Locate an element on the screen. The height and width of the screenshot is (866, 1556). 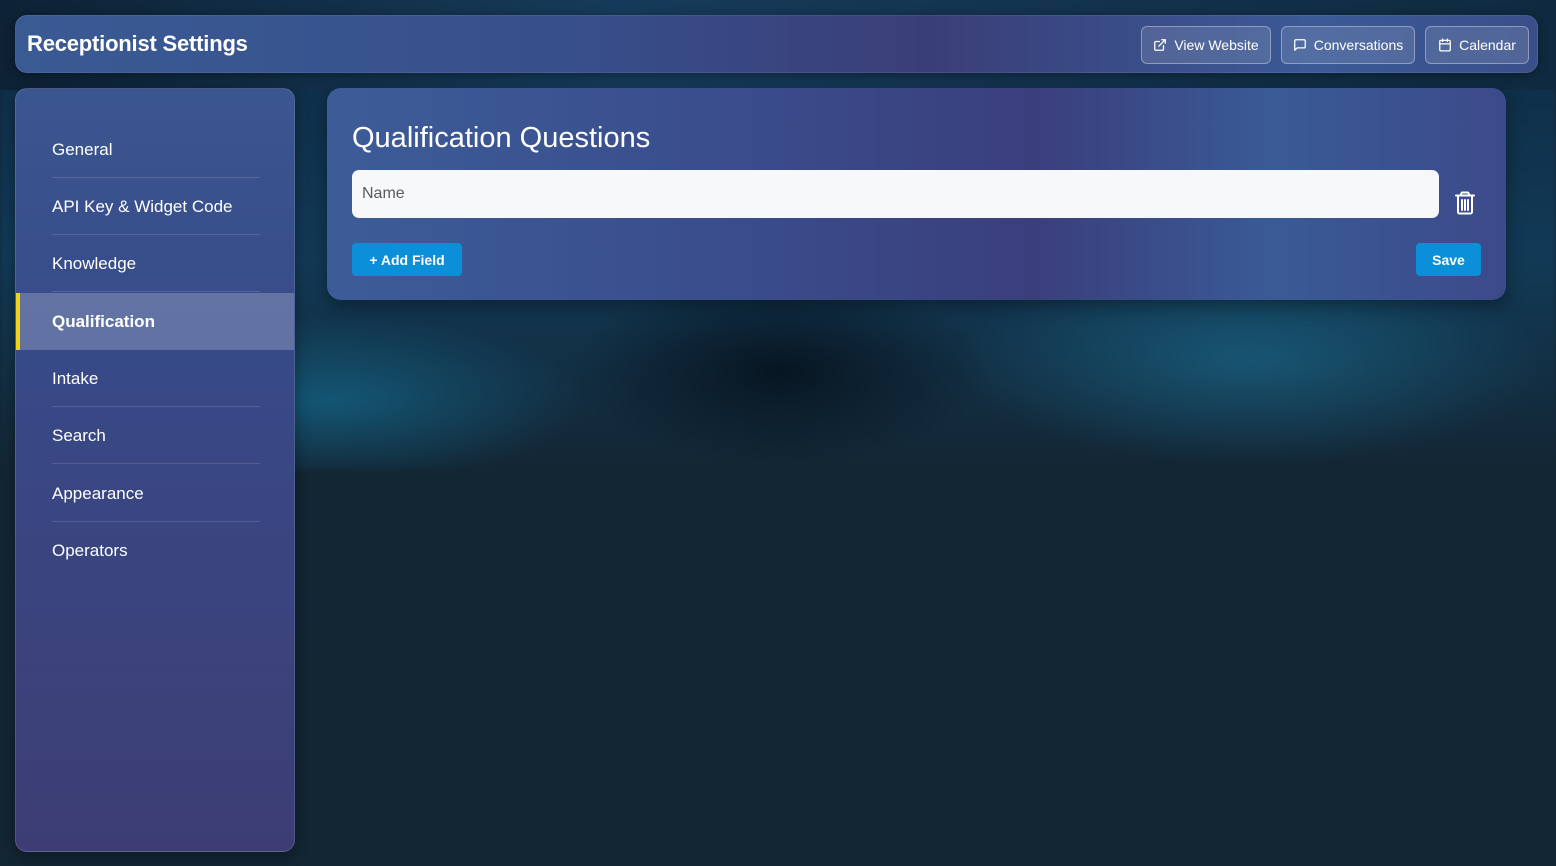
sidebar-item-operators: Operators is located at coordinates (155, 550).